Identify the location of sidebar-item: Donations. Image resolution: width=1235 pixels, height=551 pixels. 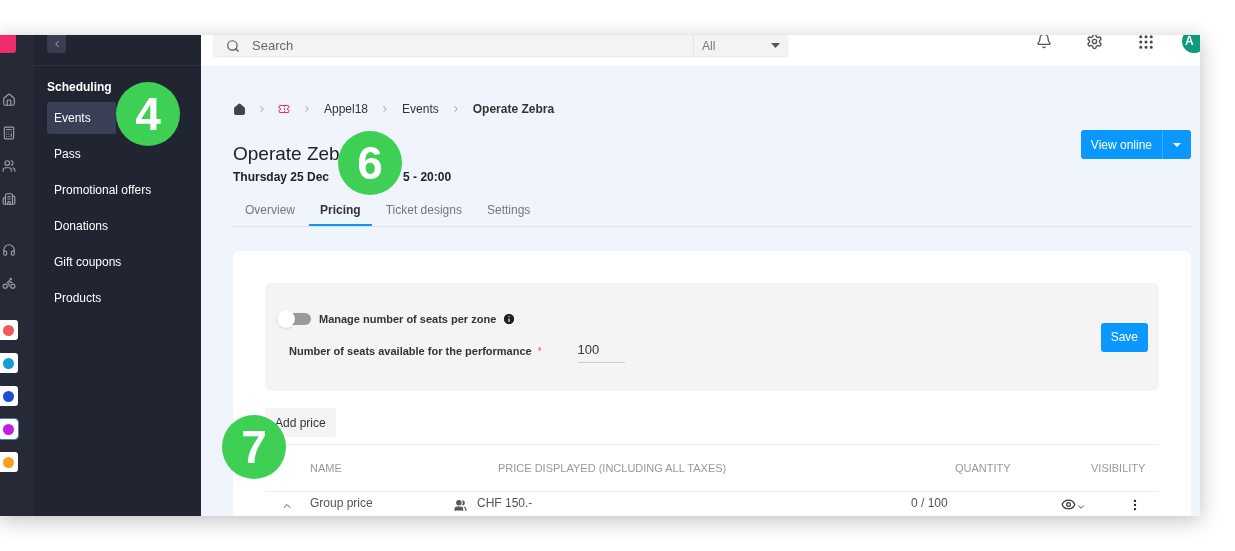
(117, 226).